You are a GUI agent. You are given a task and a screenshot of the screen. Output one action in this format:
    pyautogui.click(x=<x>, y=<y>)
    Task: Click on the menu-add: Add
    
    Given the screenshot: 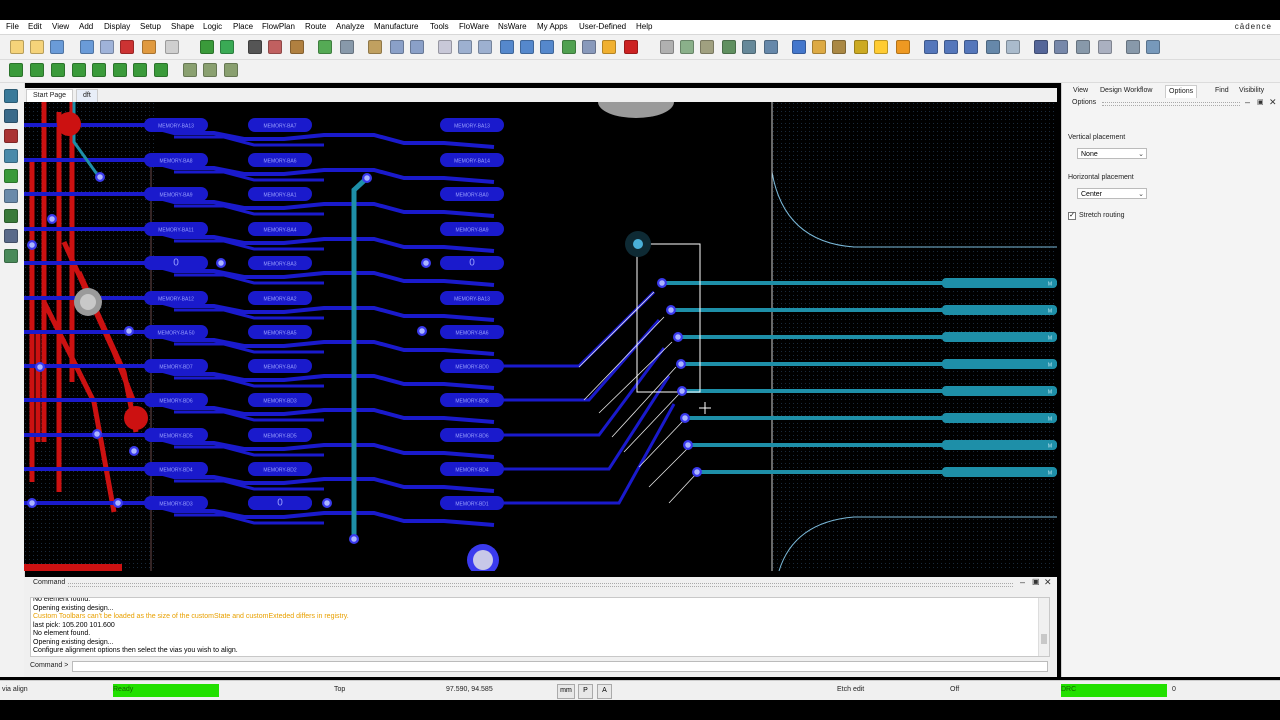 What is the action you would take?
    pyautogui.click(x=86, y=26)
    